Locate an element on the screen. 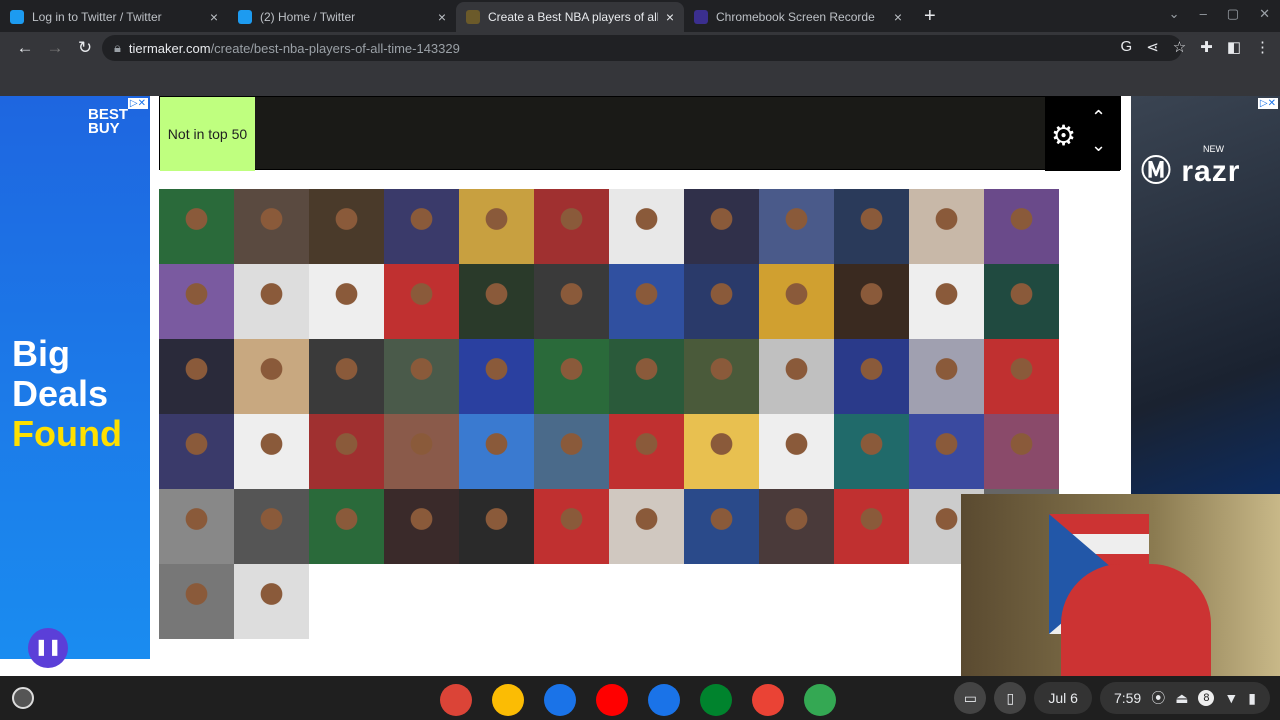  screen-capture-icon: ▭ is located at coordinates (970, 698).